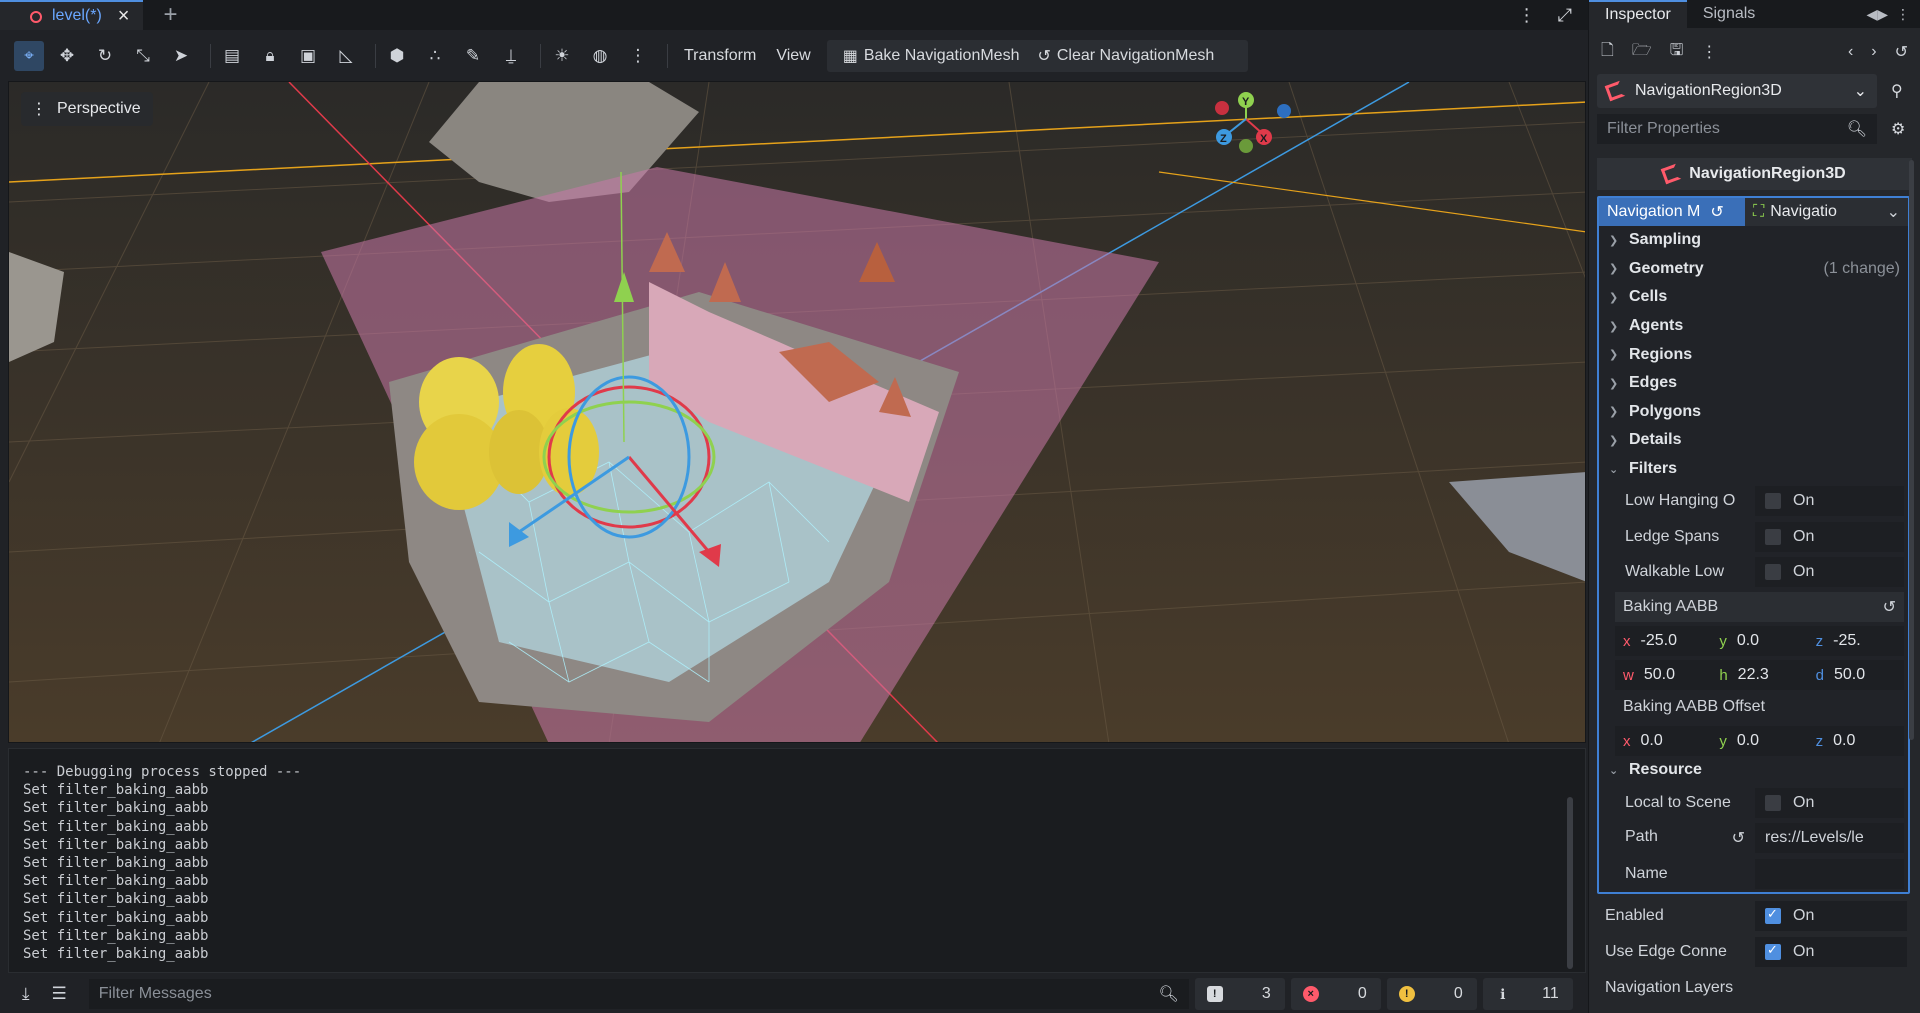 Image resolution: width=1920 pixels, height=1013 pixels. I want to click on use-edge-toggle: On, so click(1831, 951).